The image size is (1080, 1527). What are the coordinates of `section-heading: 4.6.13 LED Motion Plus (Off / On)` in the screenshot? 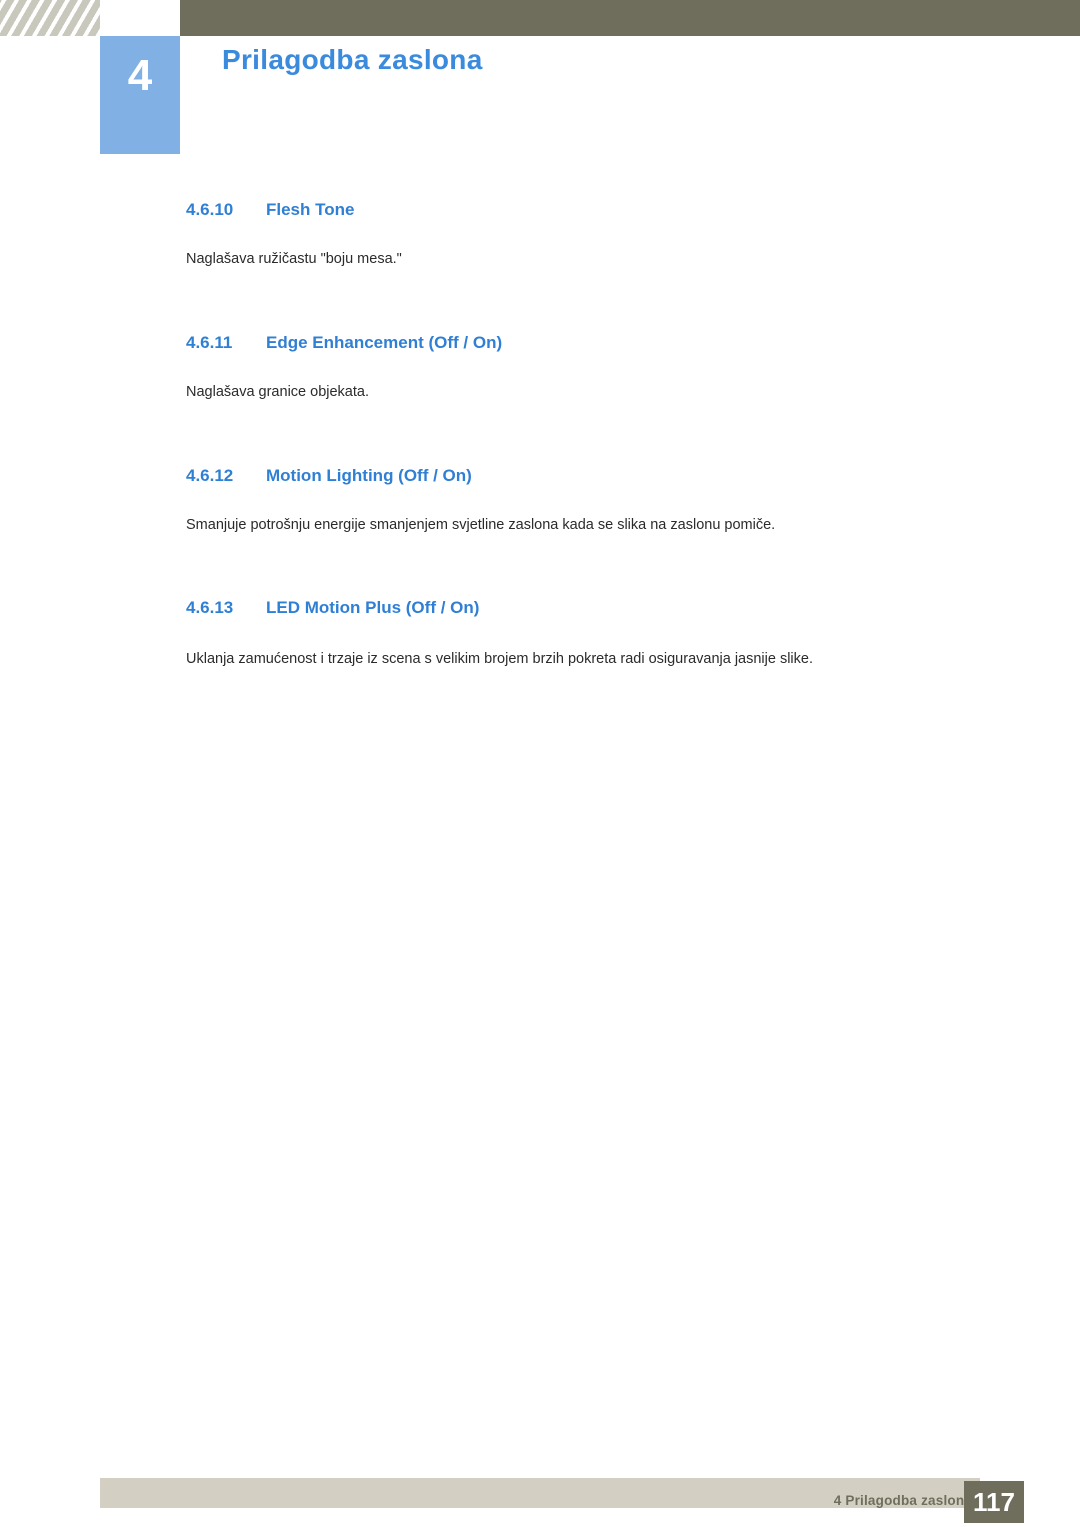 It's located at (581, 608).